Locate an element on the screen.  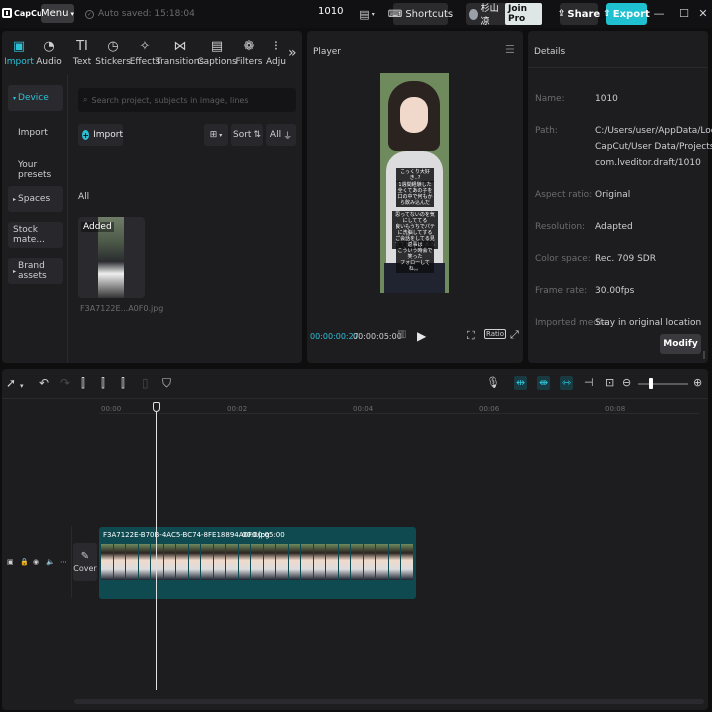
minimize-icon: — is located at coordinates (659, 13).